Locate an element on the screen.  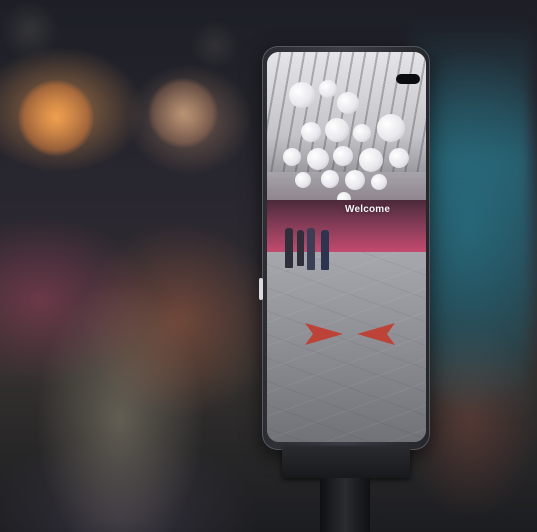
welcome-sign: Welcome is located at coordinates (368, 209).